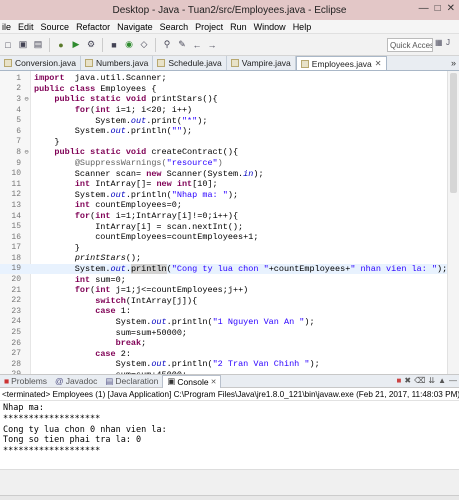 Image resolution: width=459 pixels, height=500 pixels. I want to click on code-line: 22 switch(IntArray[j]){, so click(223, 300).